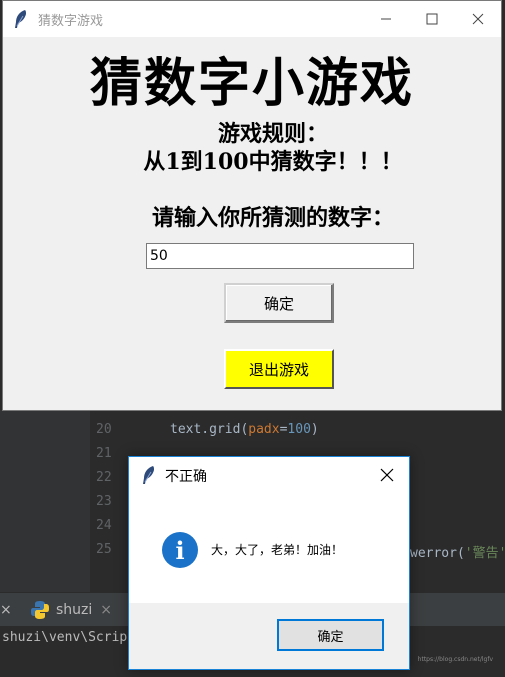 The image size is (505, 677). Describe the element at coordinates (273, 162) in the screenshot. I see `rules-line-2: 从1到100中猜数字！！！` at that location.